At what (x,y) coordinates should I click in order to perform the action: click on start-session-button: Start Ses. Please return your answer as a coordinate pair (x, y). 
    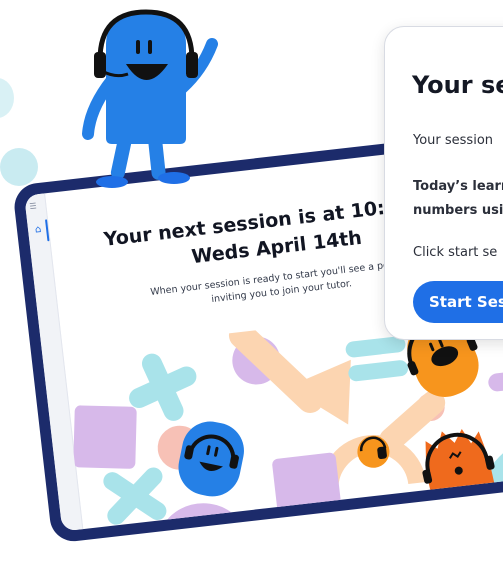
    Looking at the image, I should click on (458, 302).